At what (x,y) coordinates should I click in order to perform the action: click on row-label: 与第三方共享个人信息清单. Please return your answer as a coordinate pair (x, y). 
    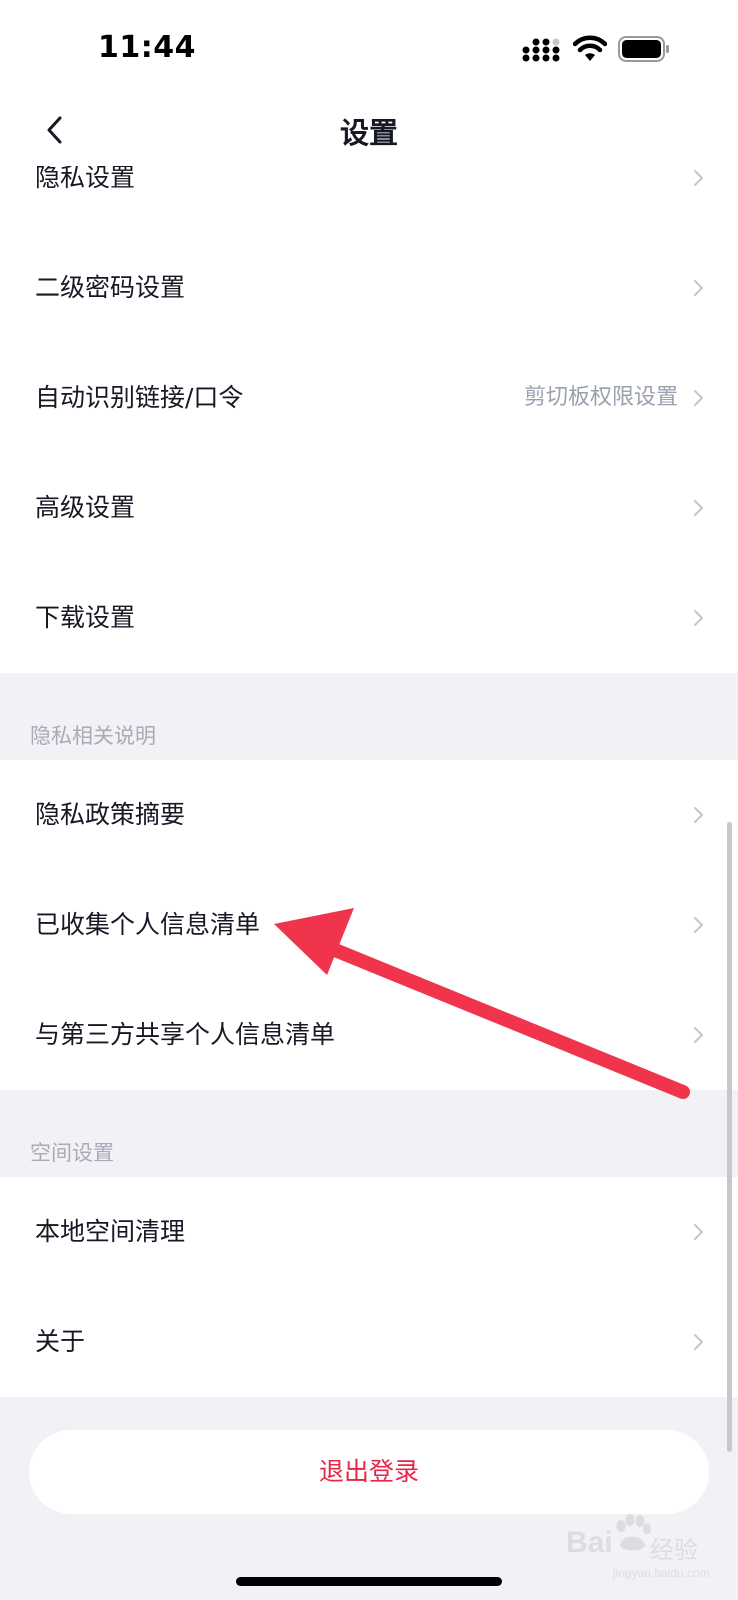
    Looking at the image, I should click on (185, 1034).